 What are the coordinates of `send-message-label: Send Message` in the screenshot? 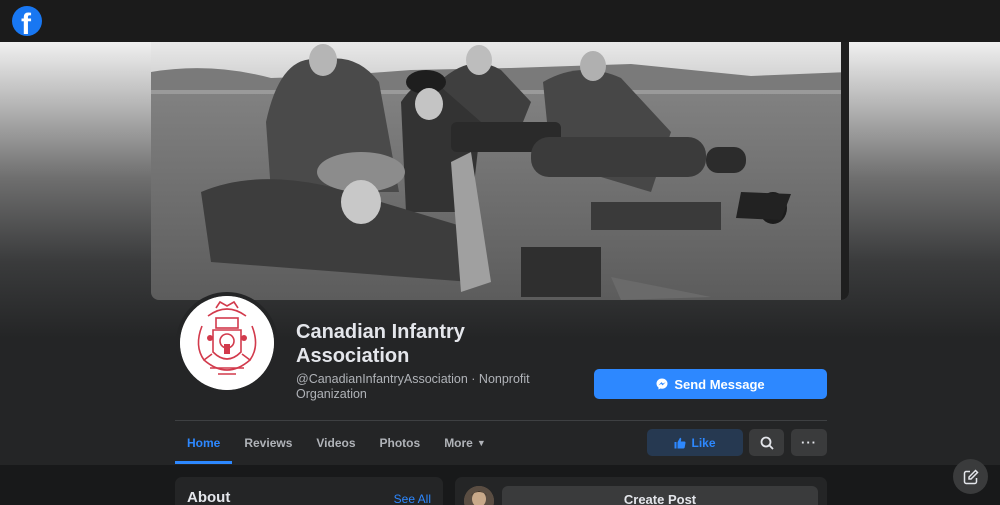 It's located at (719, 384).